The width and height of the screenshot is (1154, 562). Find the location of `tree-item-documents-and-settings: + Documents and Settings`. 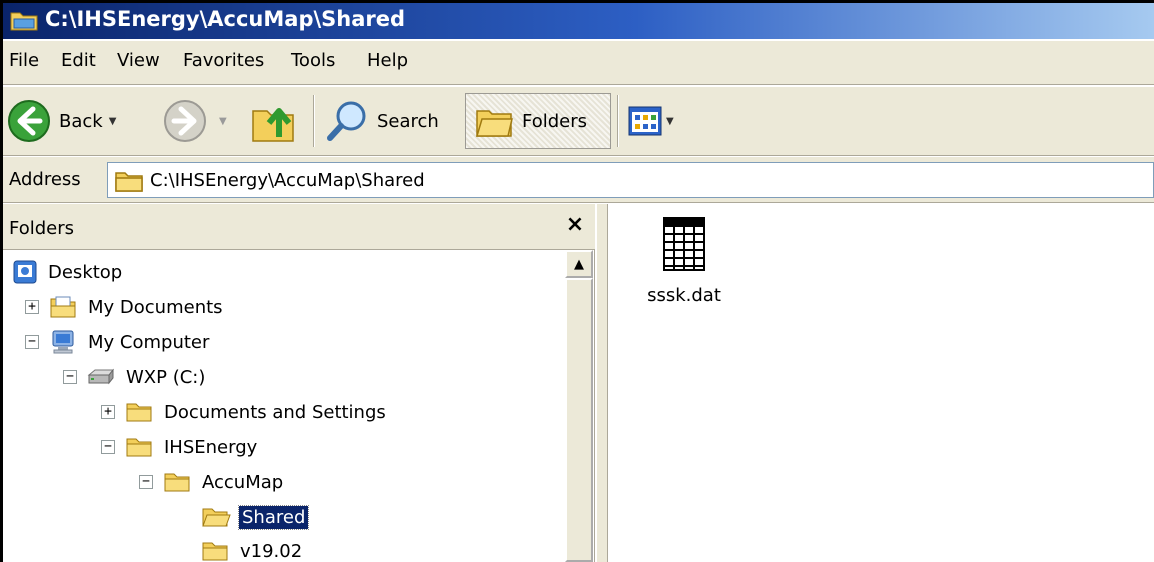

tree-item-documents-and-settings: + Documents and Settings is located at coordinates (245, 412).